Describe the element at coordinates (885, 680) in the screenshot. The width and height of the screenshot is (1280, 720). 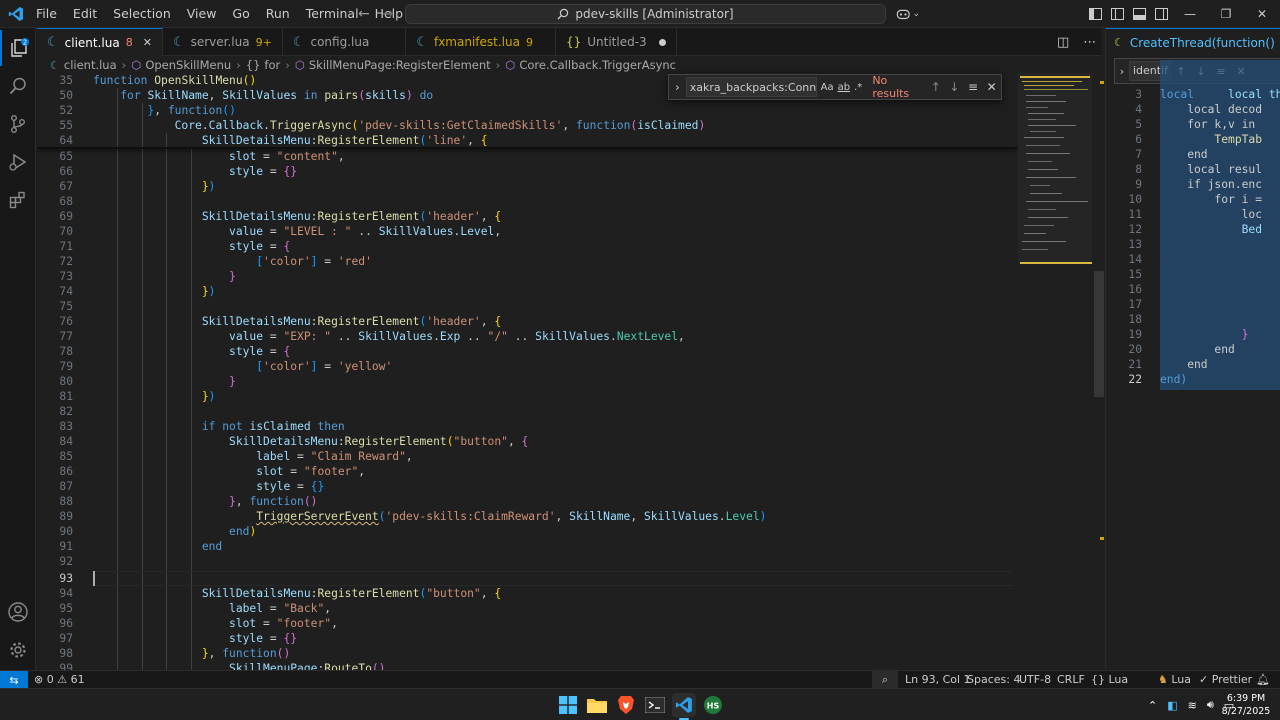
I see `zoom-icon: ⌕` at that location.